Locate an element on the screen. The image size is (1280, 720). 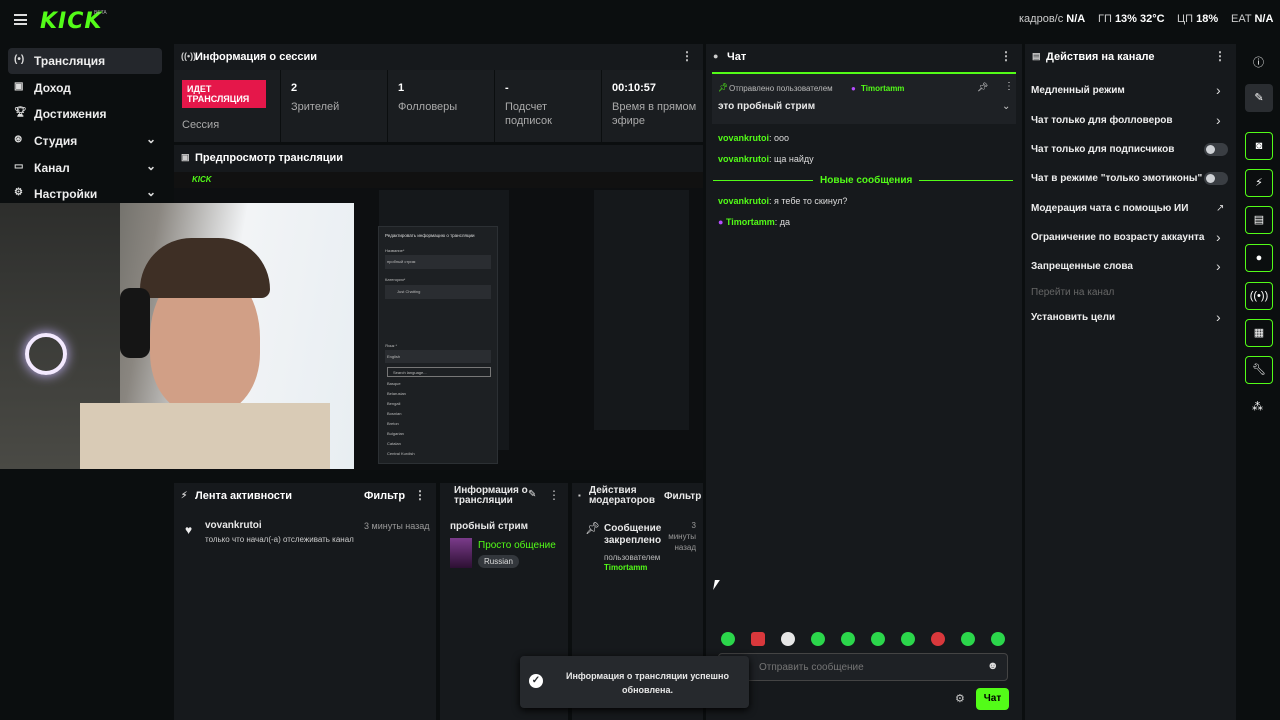
stream-title: пробный стрим is located at coordinates (489, 526).